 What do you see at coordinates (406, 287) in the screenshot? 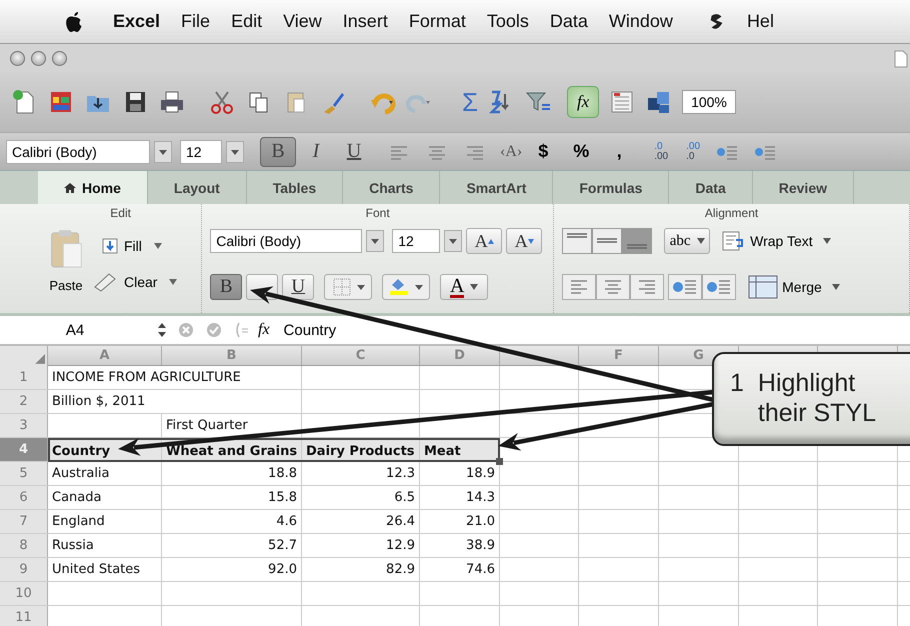
I see `fill-color-button` at bounding box center [406, 287].